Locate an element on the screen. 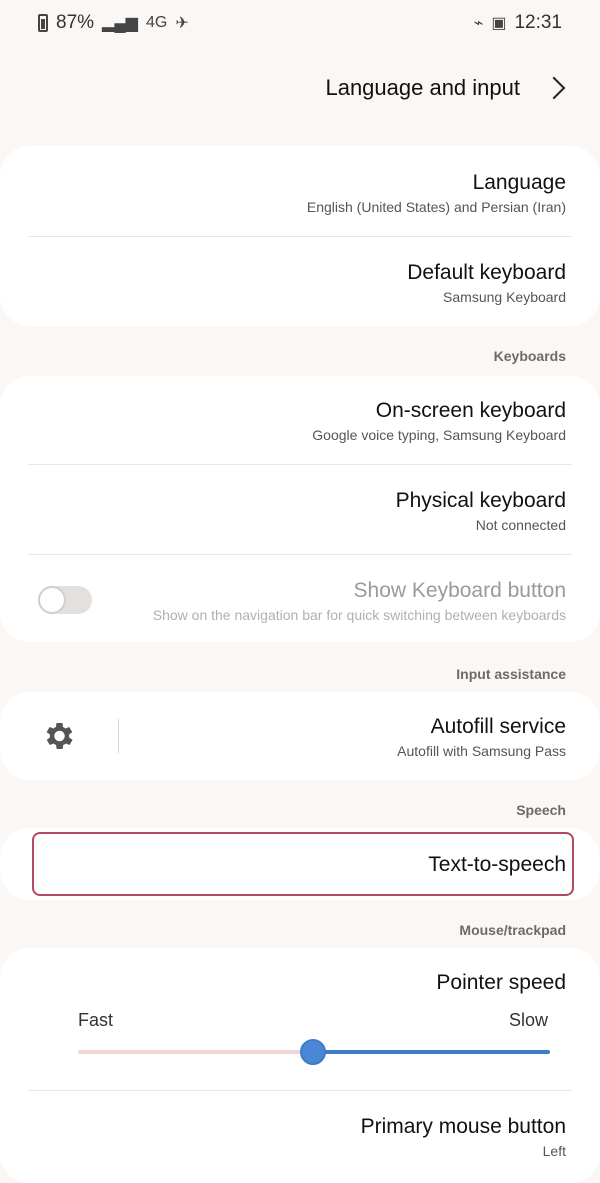 This screenshot has width=600, height=1183. notification-icon: ⌁ is located at coordinates (478, 23).